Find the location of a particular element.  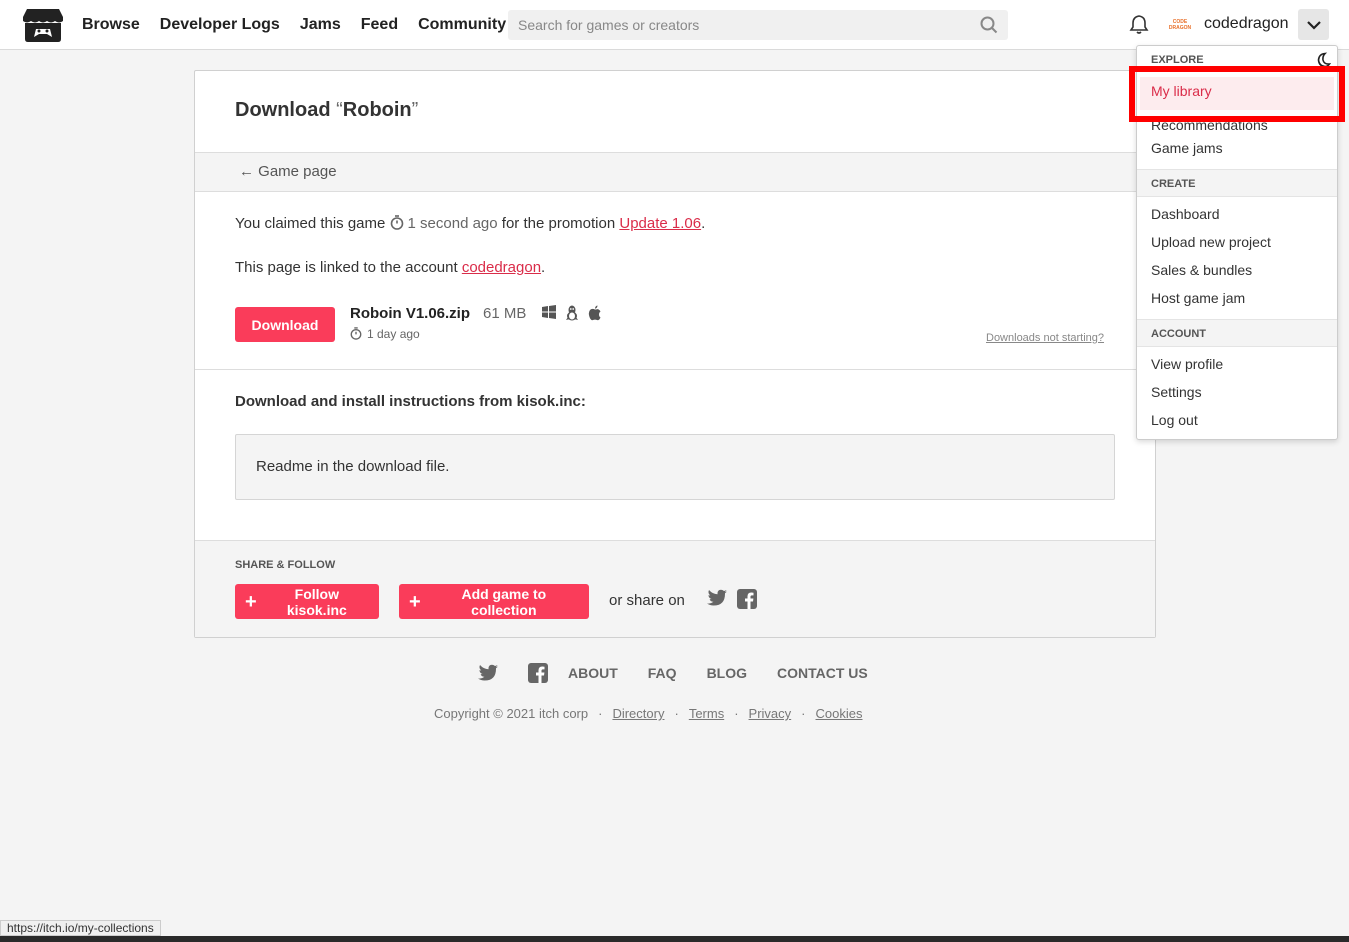

terms-link: Terms is located at coordinates (706, 713).